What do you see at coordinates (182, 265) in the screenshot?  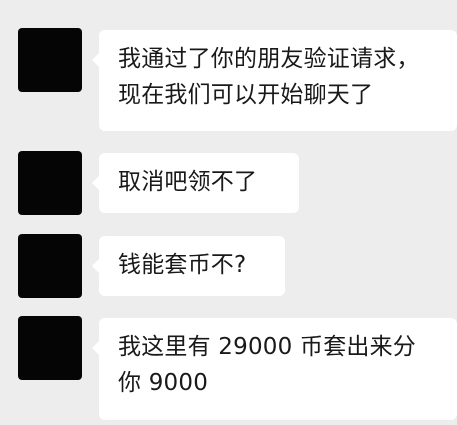 I see `message-text-line: 钱能套币不?` at bounding box center [182, 265].